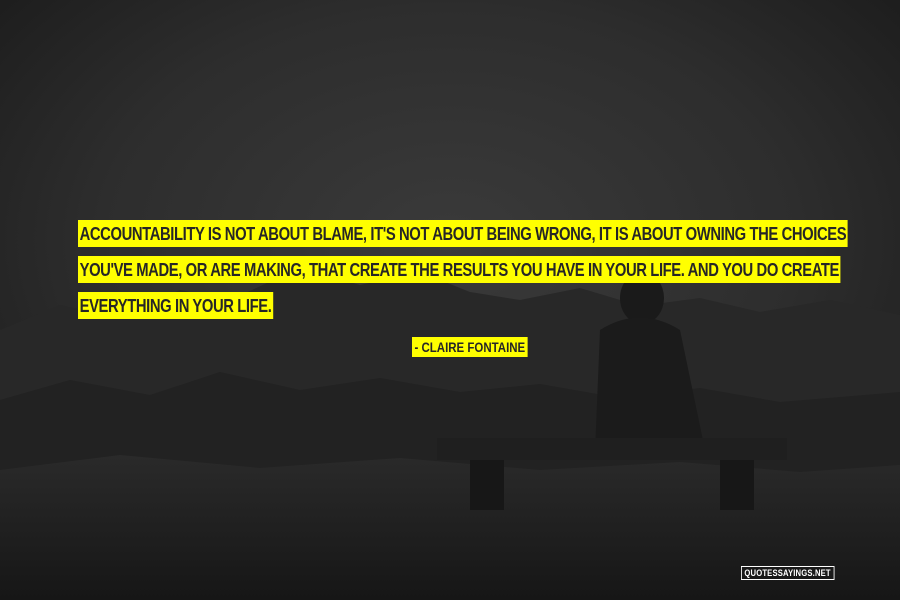 The height and width of the screenshot is (600, 900). What do you see at coordinates (470, 347) in the screenshot?
I see `quote-author: - CLAIRE FONTAINE` at bounding box center [470, 347].